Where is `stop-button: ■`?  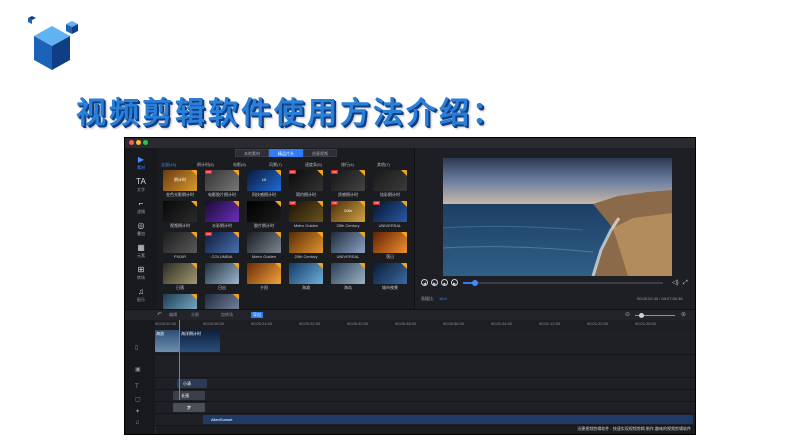 stop-button: ■ is located at coordinates (444, 282).